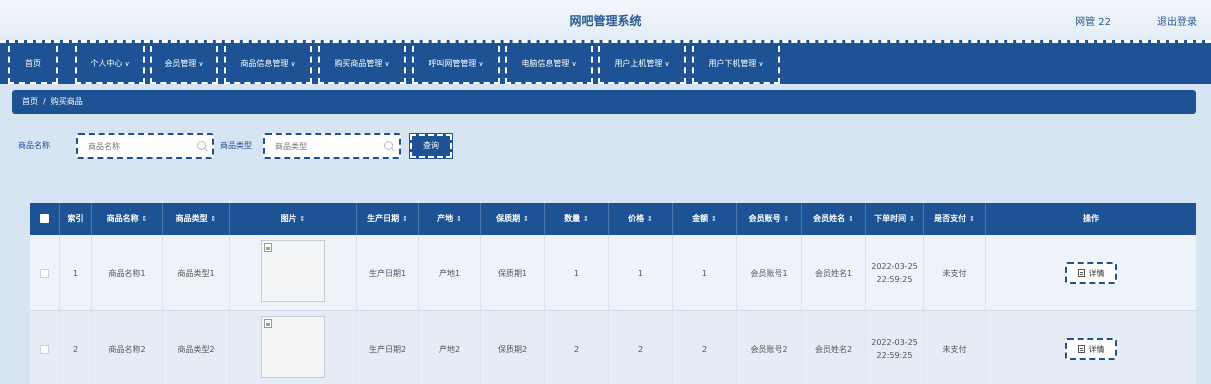  What do you see at coordinates (191, 218) in the screenshot?
I see `column-title: 商品类型` at bounding box center [191, 218].